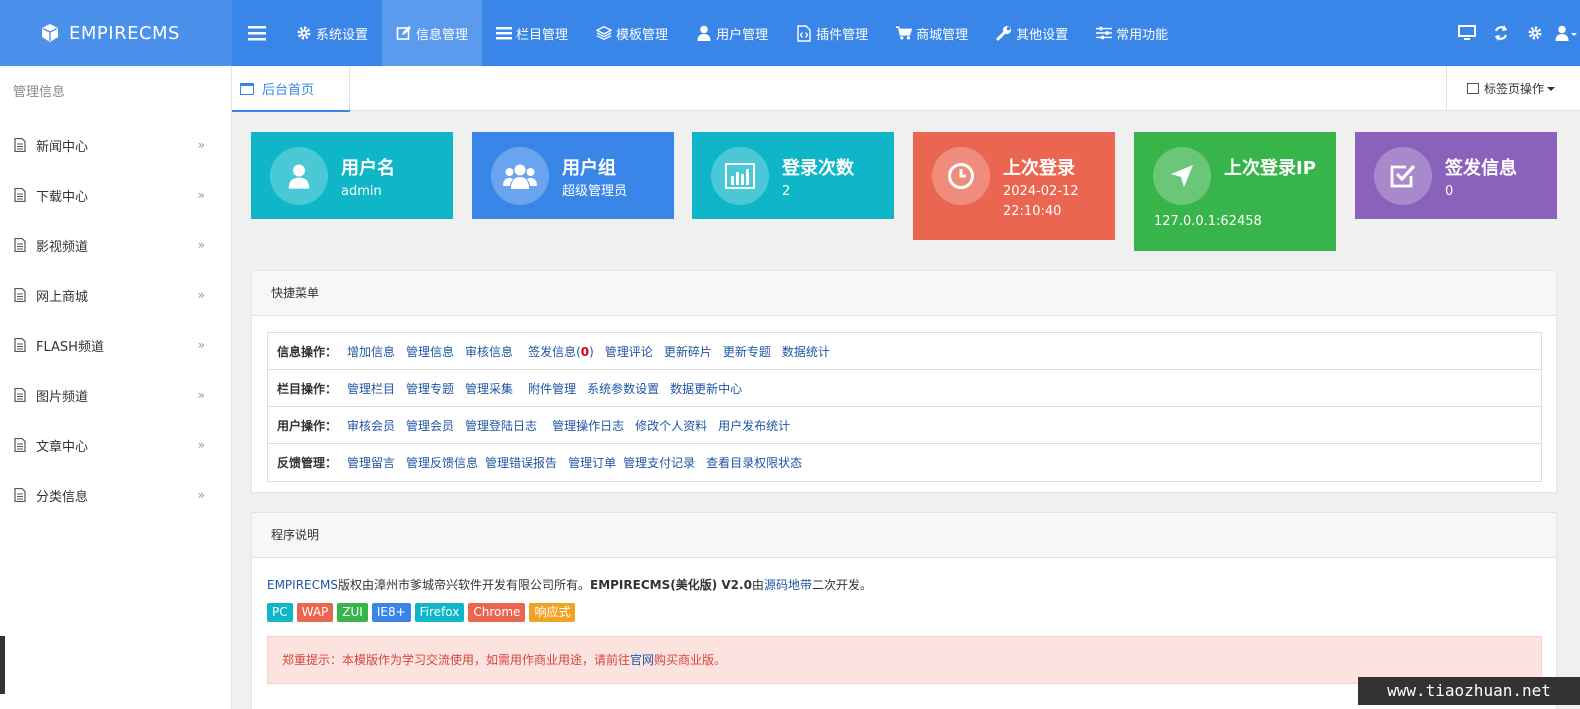 This screenshot has height=709, width=1580. What do you see at coordinates (430, 388) in the screenshot?
I see `link-manage-topics: 管理专题` at bounding box center [430, 388].